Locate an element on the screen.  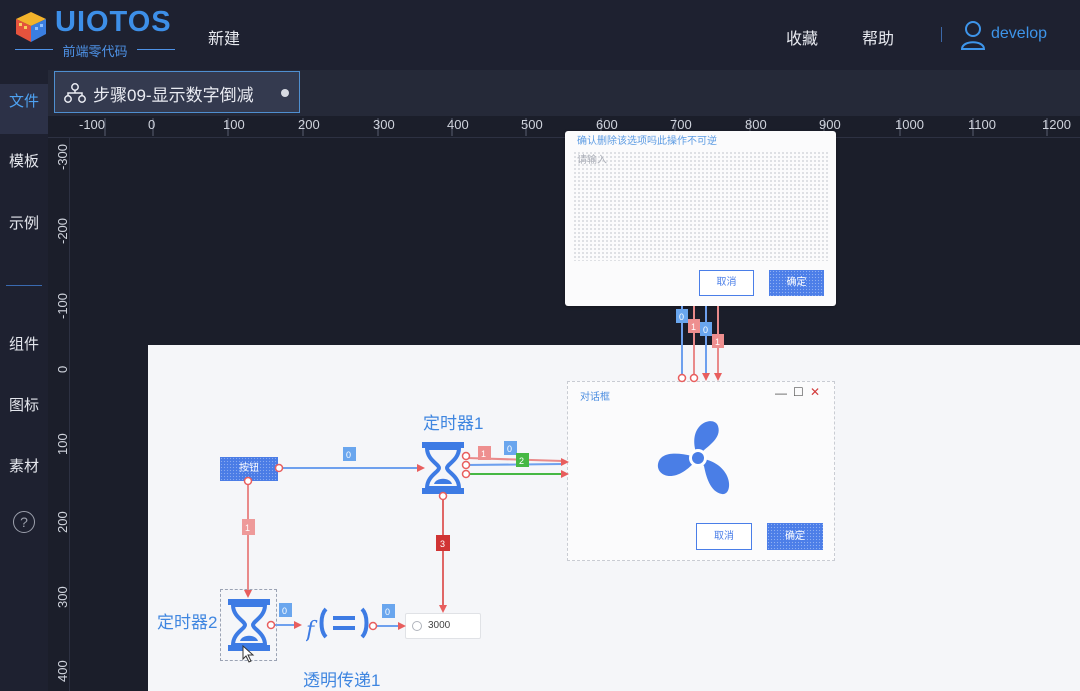
ruler-v-tick-label: 100 is located at coordinates (62, 444).